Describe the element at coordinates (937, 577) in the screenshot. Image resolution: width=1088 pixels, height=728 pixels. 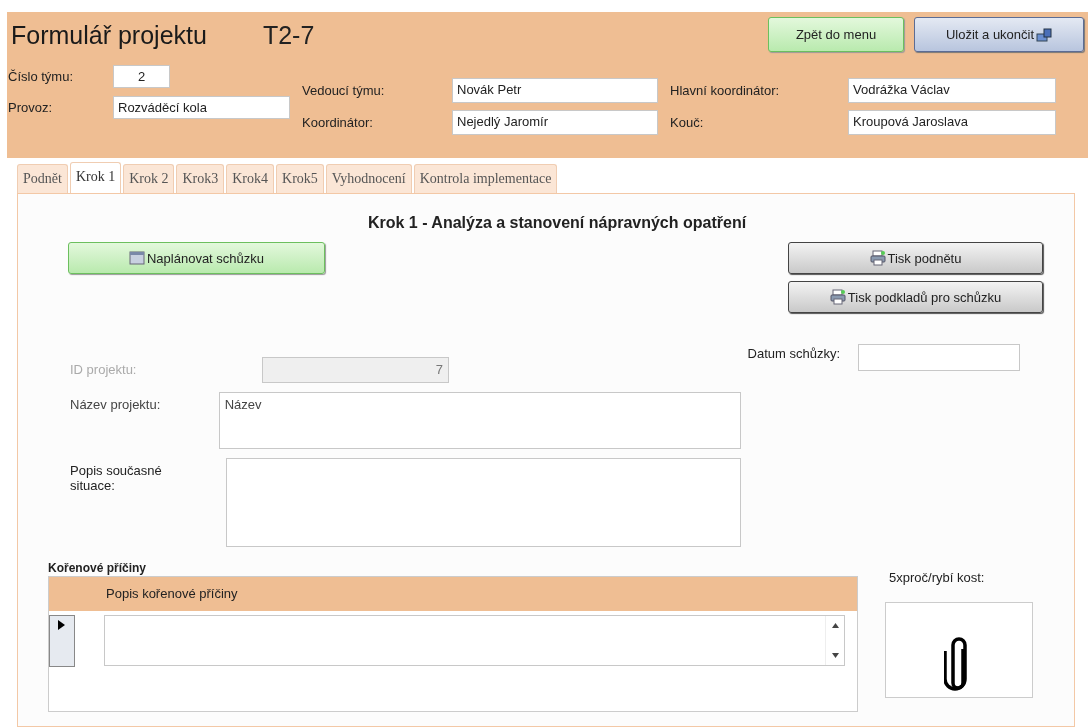
I see `field-label: 5xproč/rybí kost:` at that location.